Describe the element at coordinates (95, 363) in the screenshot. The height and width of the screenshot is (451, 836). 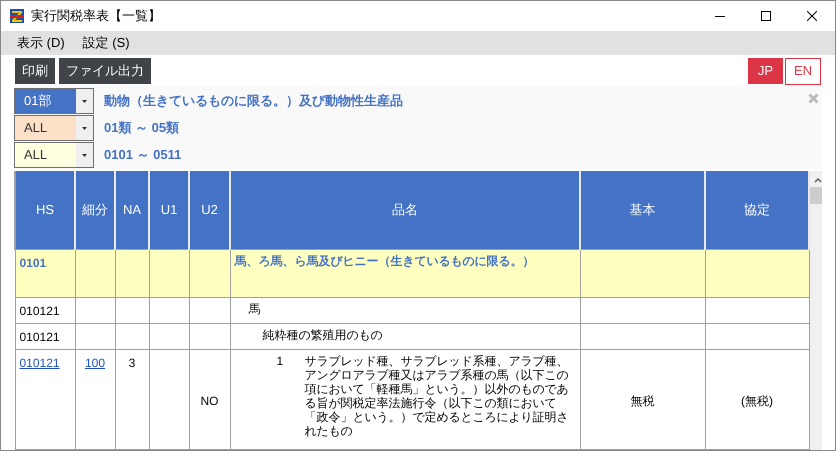
I see `subdivision-link: 100` at that location.